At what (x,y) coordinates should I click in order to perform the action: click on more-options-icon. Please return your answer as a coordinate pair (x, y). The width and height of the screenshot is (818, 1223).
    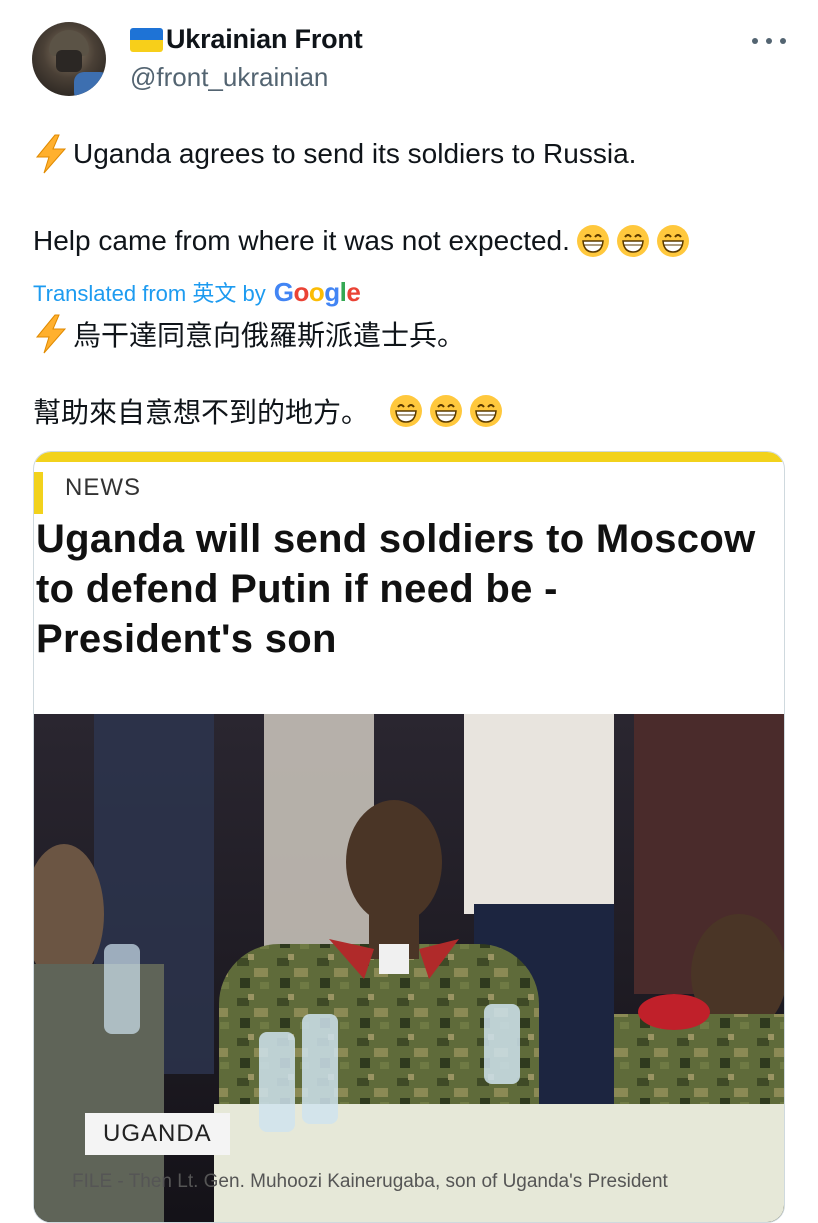
    Looking at the image, I should click on (769, 41).